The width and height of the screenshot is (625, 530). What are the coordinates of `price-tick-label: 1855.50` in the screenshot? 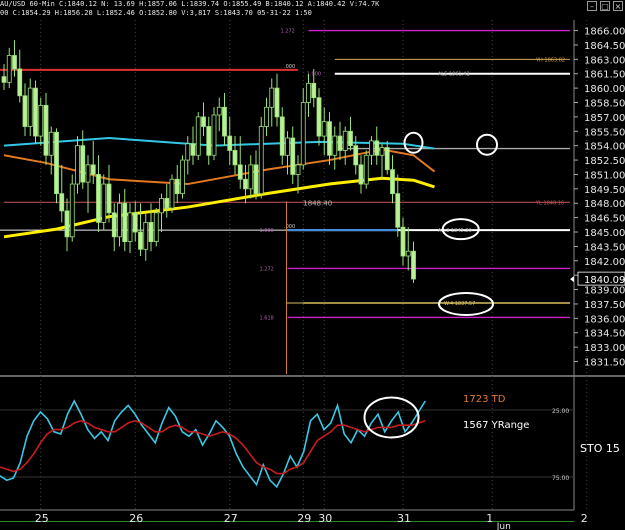 It's located at (604, 132).